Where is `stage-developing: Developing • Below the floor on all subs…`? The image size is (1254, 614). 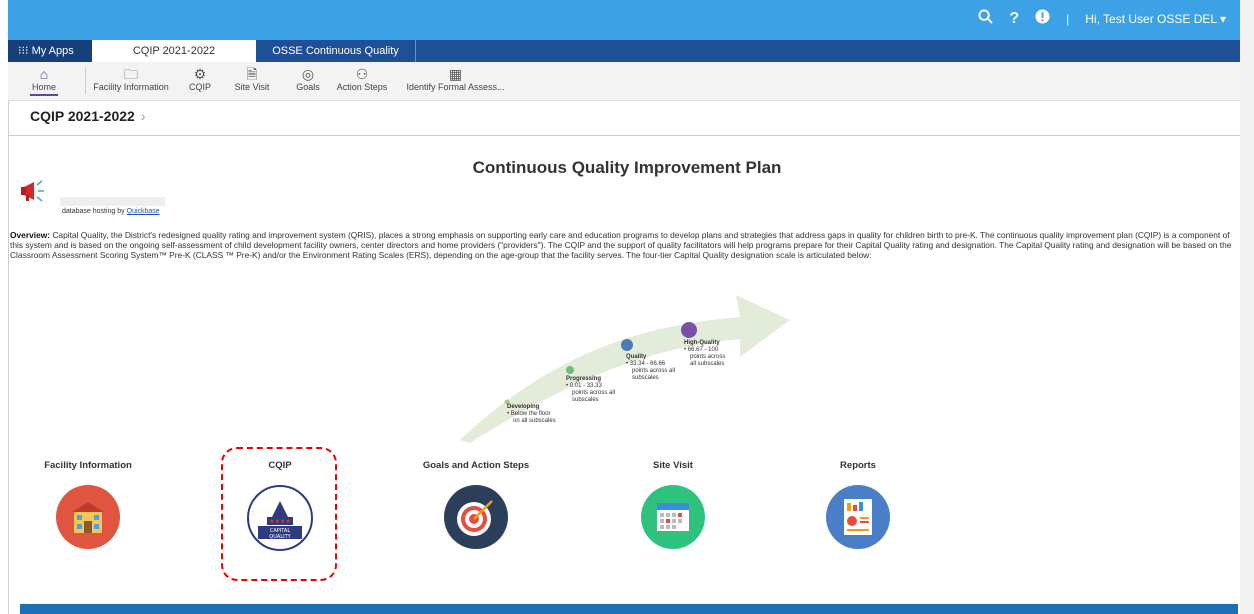
stage-developing: Developing • Below the floor on all subs… is located at coordinates (531, 414).